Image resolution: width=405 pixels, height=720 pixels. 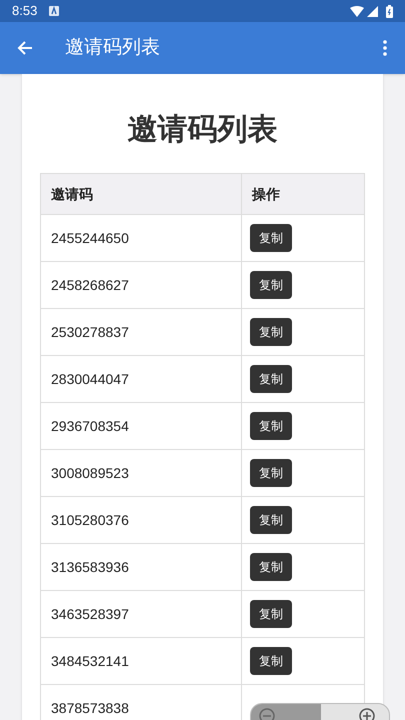 What do you see at coordinates (141, 661) in the screenshot?
I see `code-cell: 3484532141` at bounding box center [141, 661].